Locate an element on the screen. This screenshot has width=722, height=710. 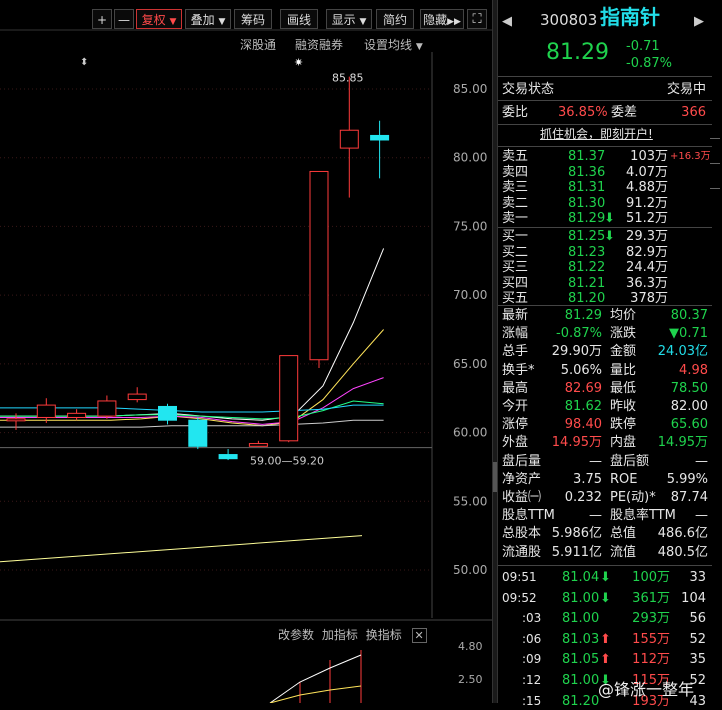
display-button: 显示 ▼ is located at coordinates (349, 19).